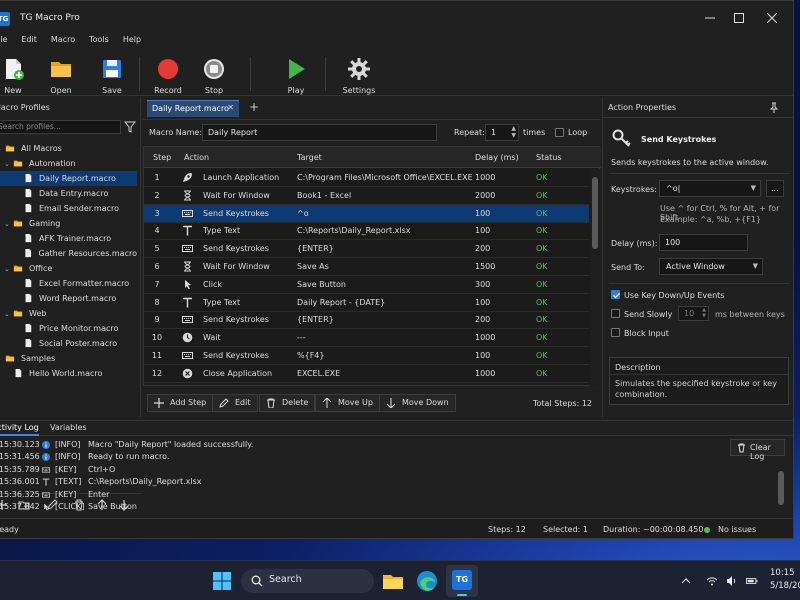  I want to click on table-scrollbar, so click(595, 277).